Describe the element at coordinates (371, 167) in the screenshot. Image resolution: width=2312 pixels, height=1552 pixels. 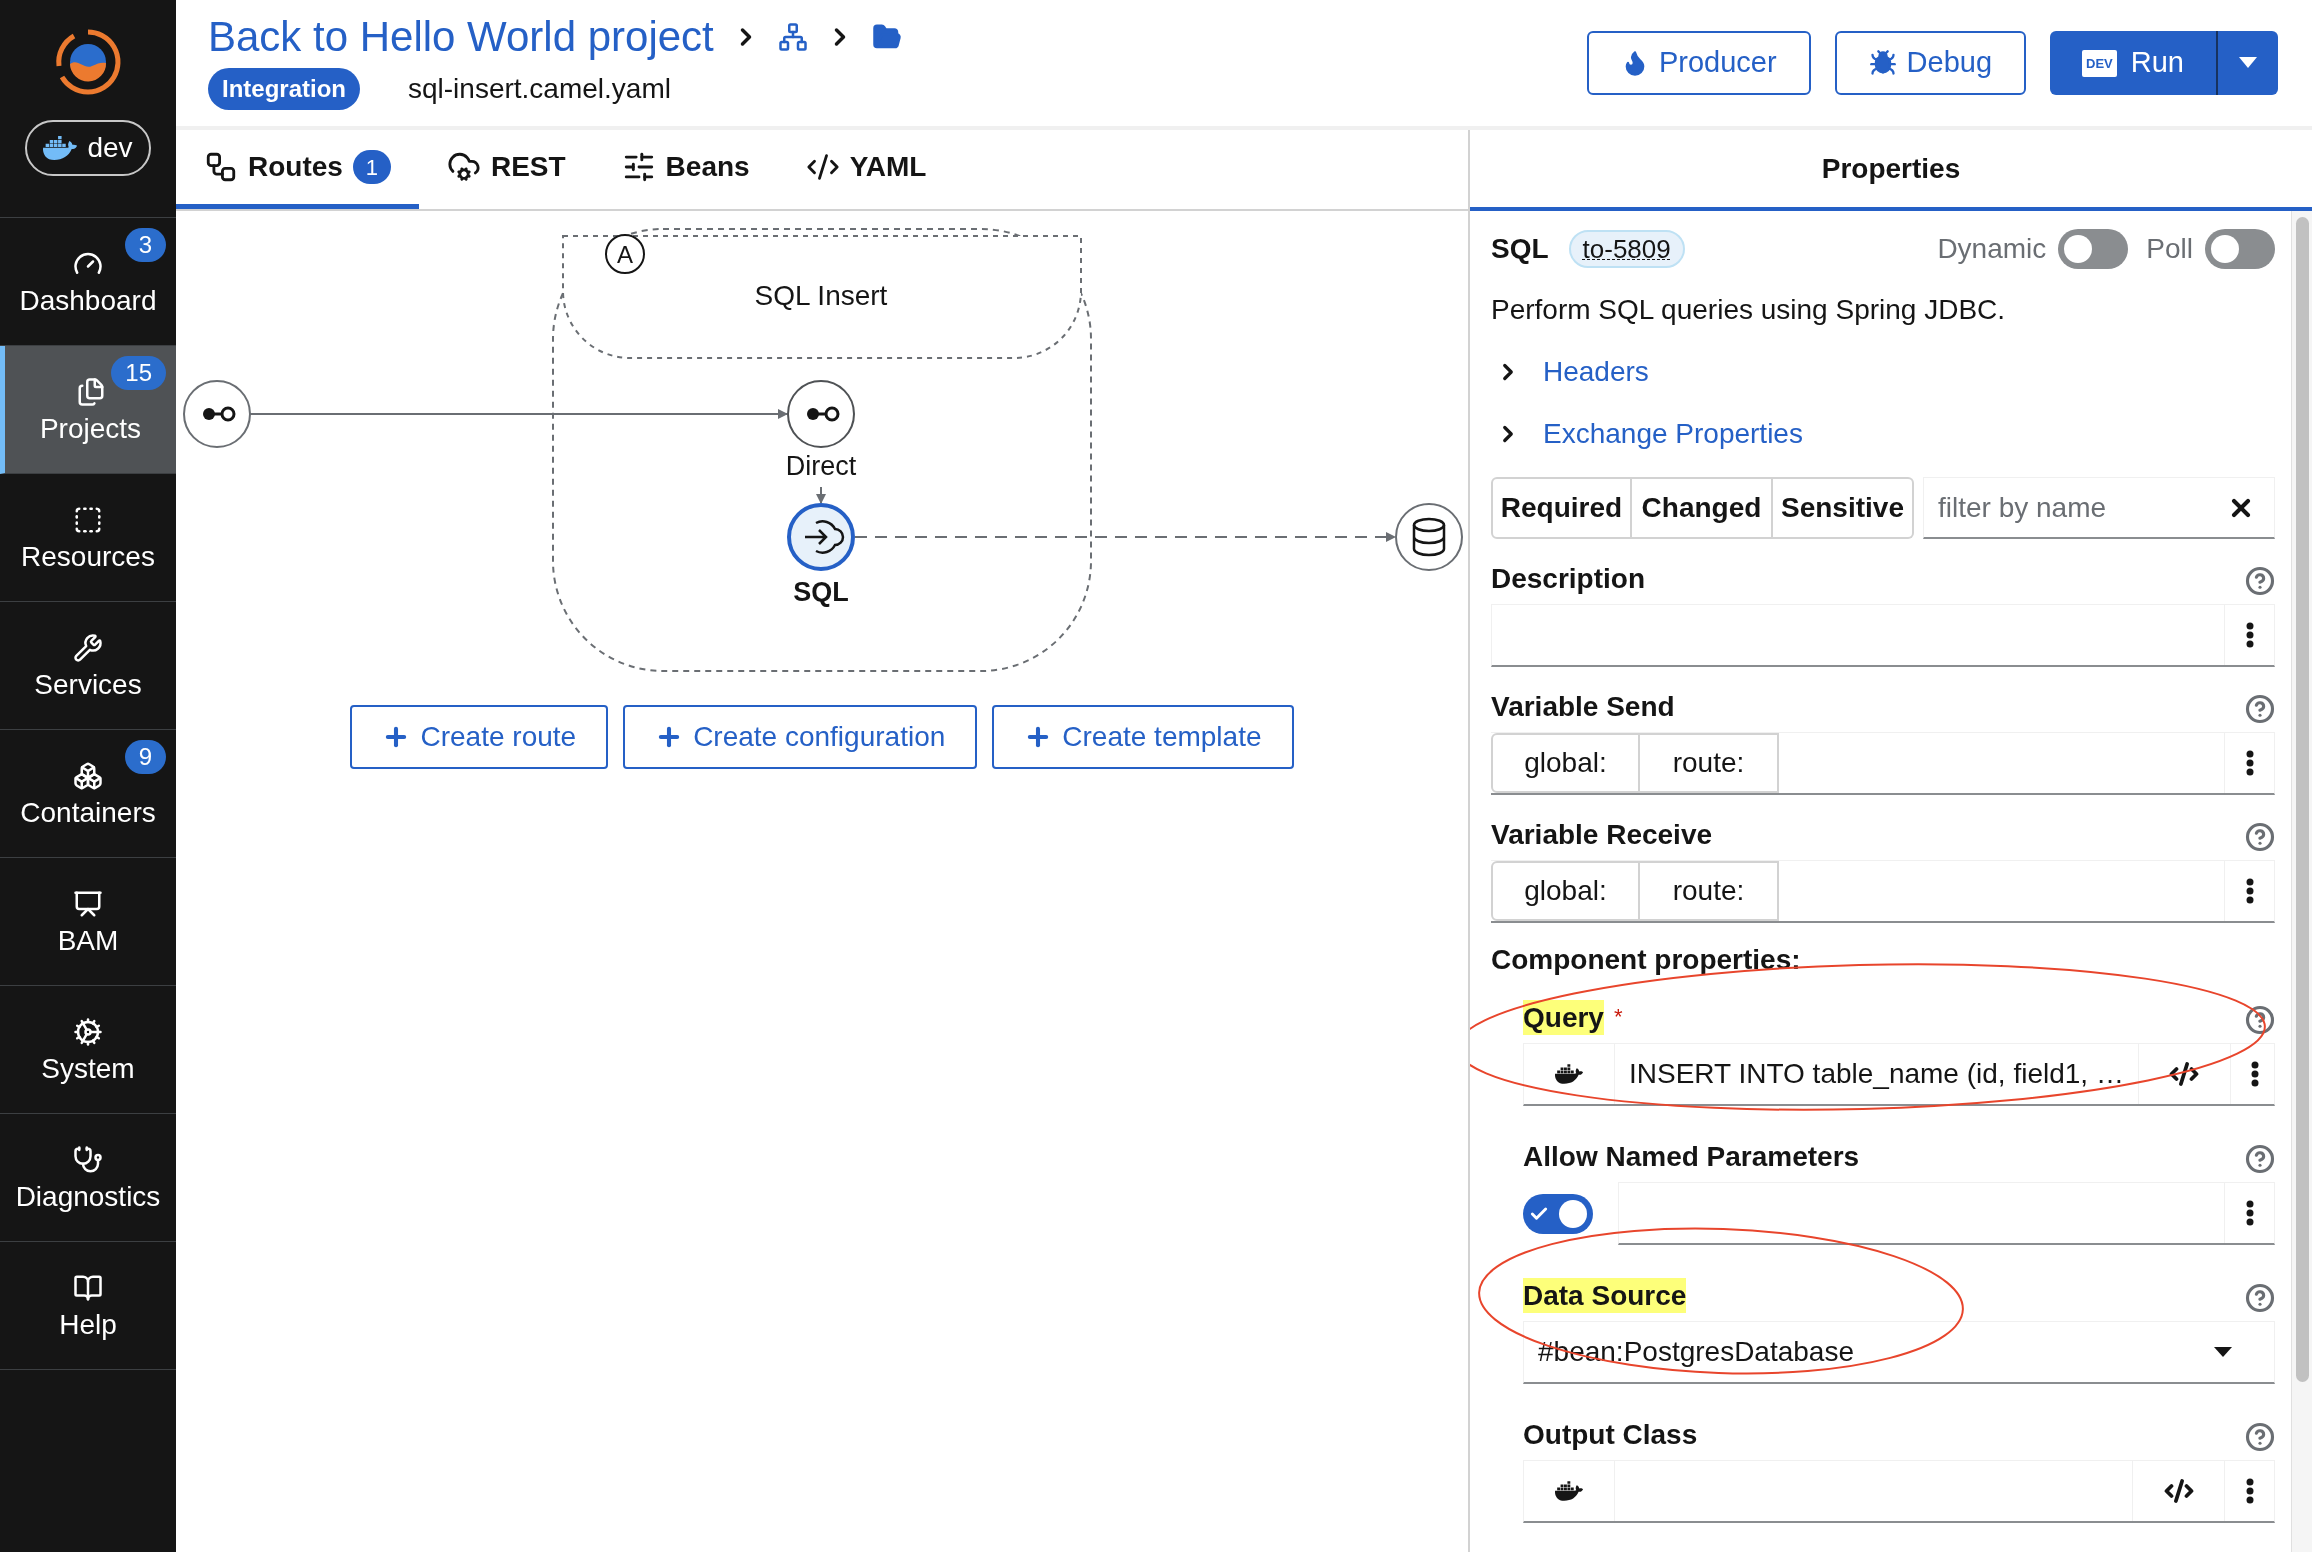
I see `count-badge: 1` at that location.